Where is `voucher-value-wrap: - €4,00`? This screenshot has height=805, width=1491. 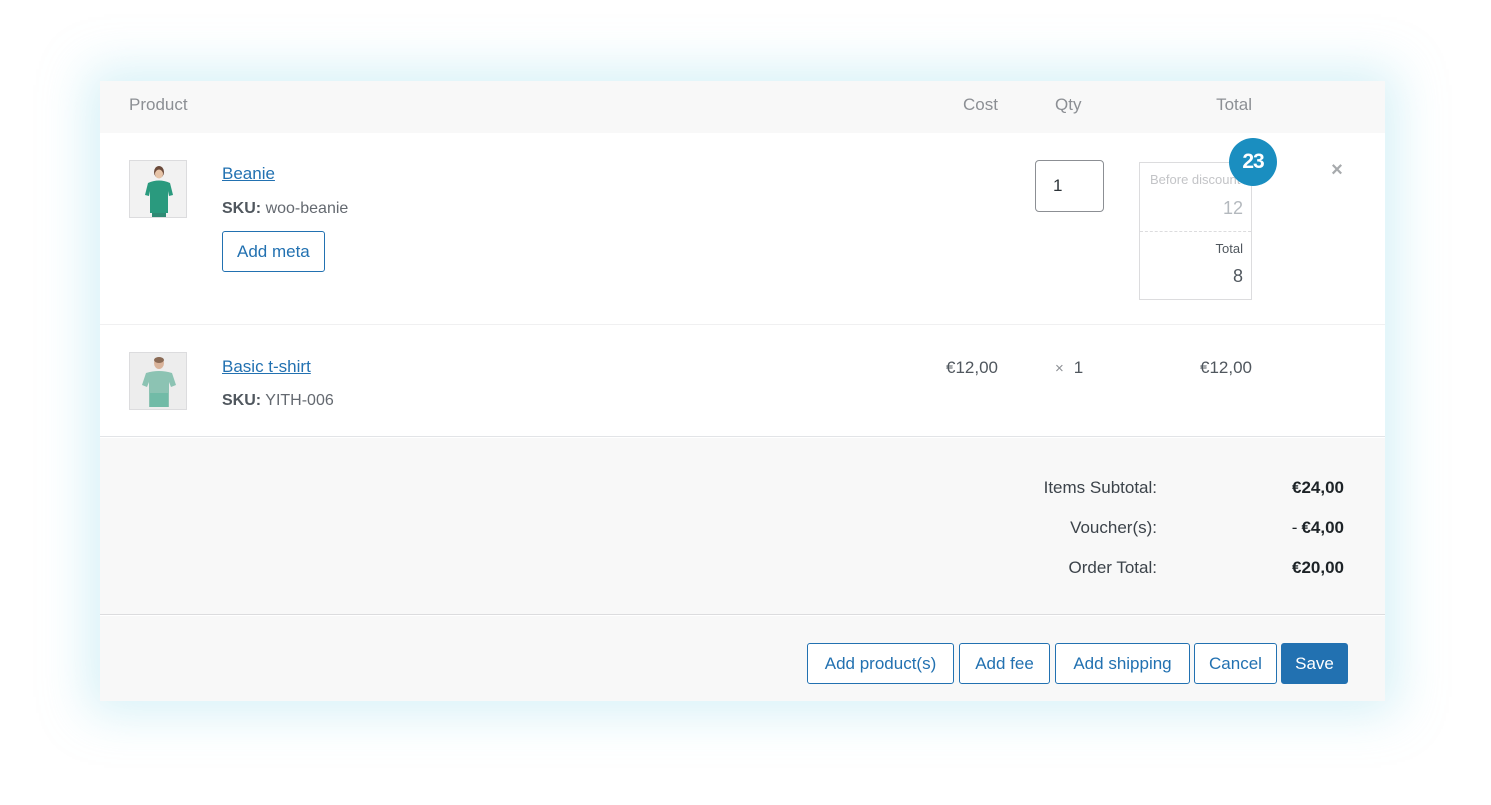
voucher-value-wrap: - €4,00 is located at coordinates (1318, 528).